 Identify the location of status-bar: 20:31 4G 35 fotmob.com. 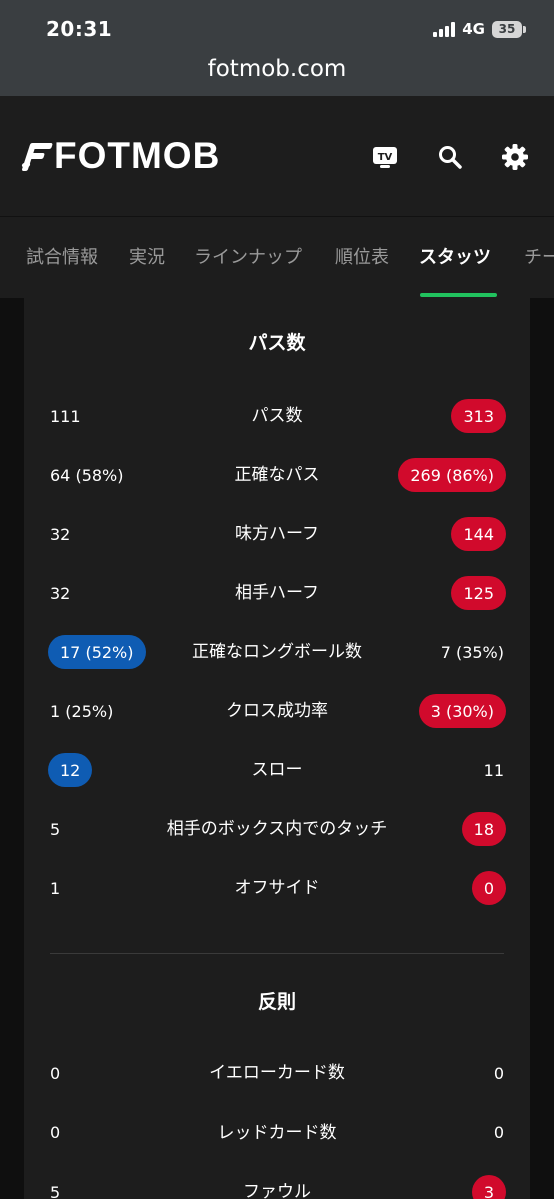
(277, 48).